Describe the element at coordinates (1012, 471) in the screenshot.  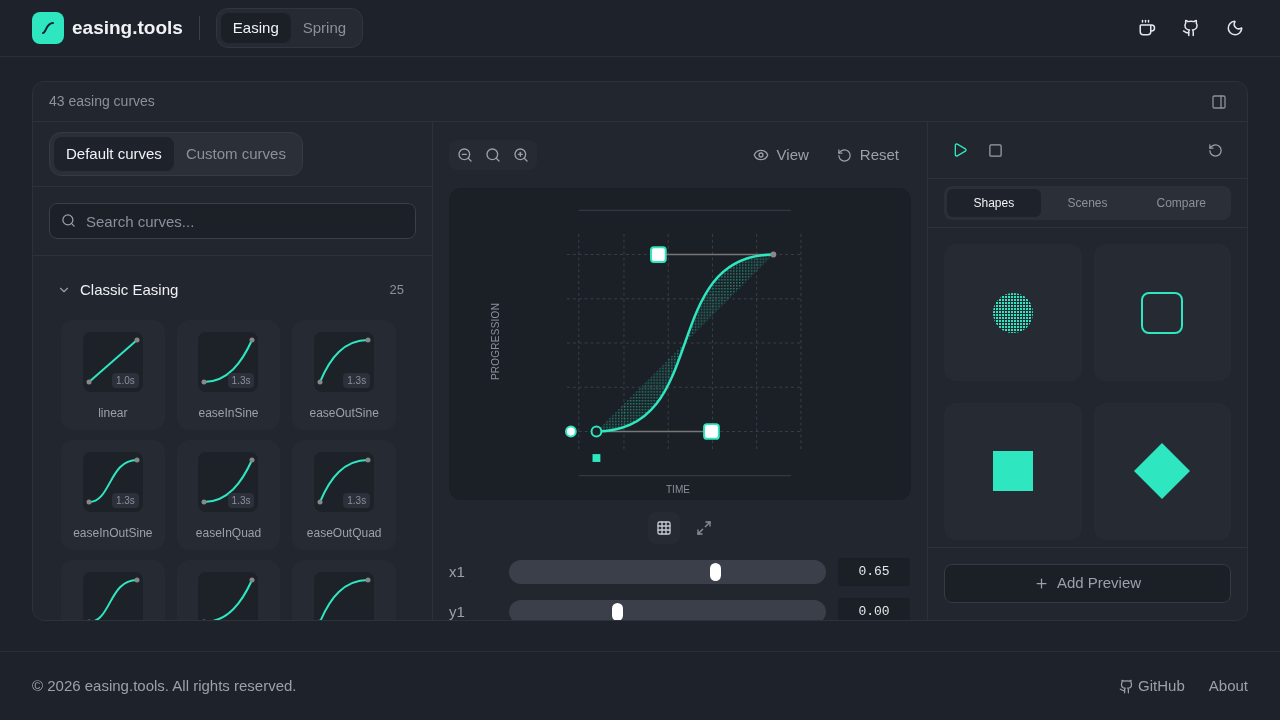
I see `square-icon` at that location.